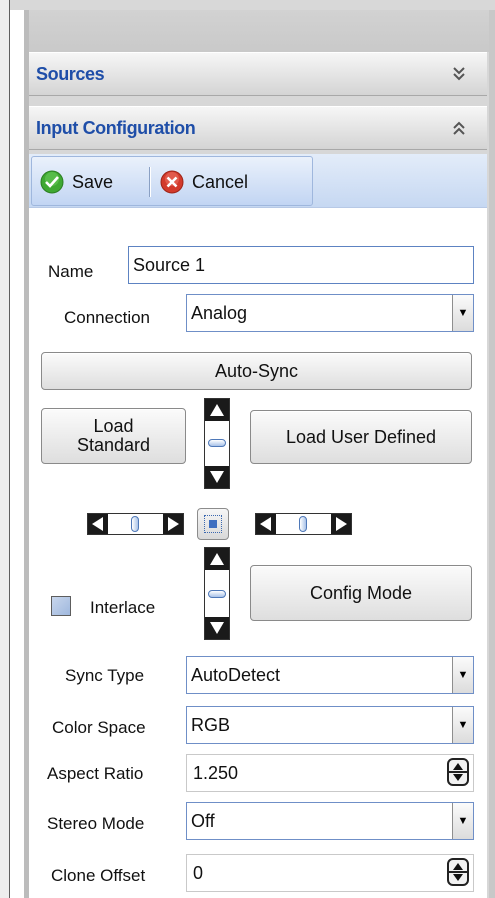 The width and height of the screenshot is (495, 898). What do you see at coordinates (220, 181) in the screenshot?
I see `cancel-label: Cancel` at bounding box center [220, 181].